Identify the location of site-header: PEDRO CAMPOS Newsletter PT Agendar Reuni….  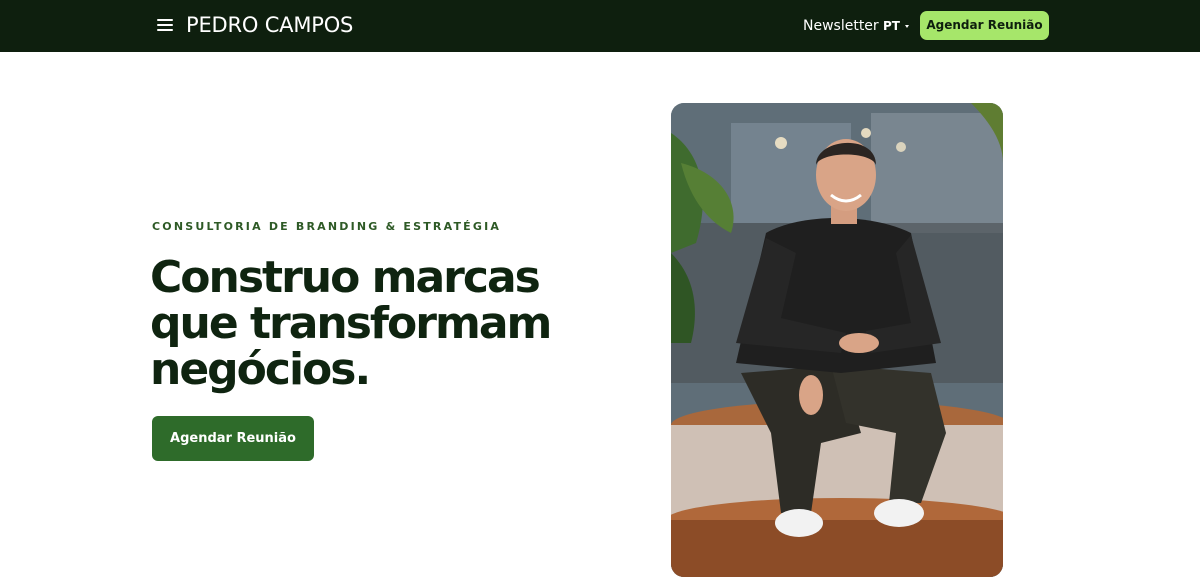
(600, 26).